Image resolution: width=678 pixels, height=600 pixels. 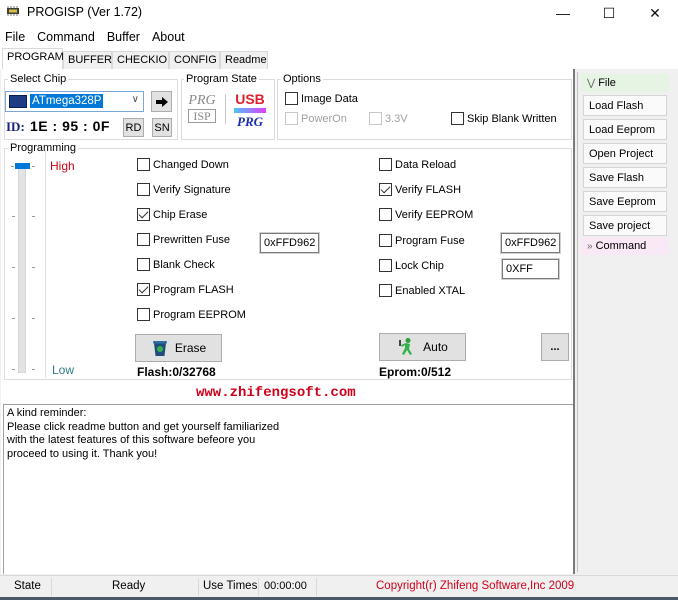 What do you see at coordinates (15, 37) in the screenshot?
I see `menu-file: File` at bounding box center [15, 37].